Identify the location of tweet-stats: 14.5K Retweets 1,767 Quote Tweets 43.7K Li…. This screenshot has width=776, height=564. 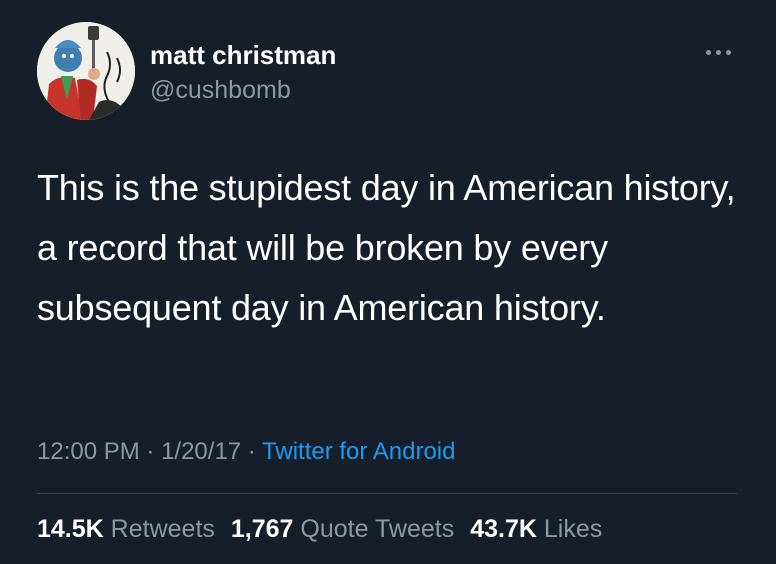
(319, 529).